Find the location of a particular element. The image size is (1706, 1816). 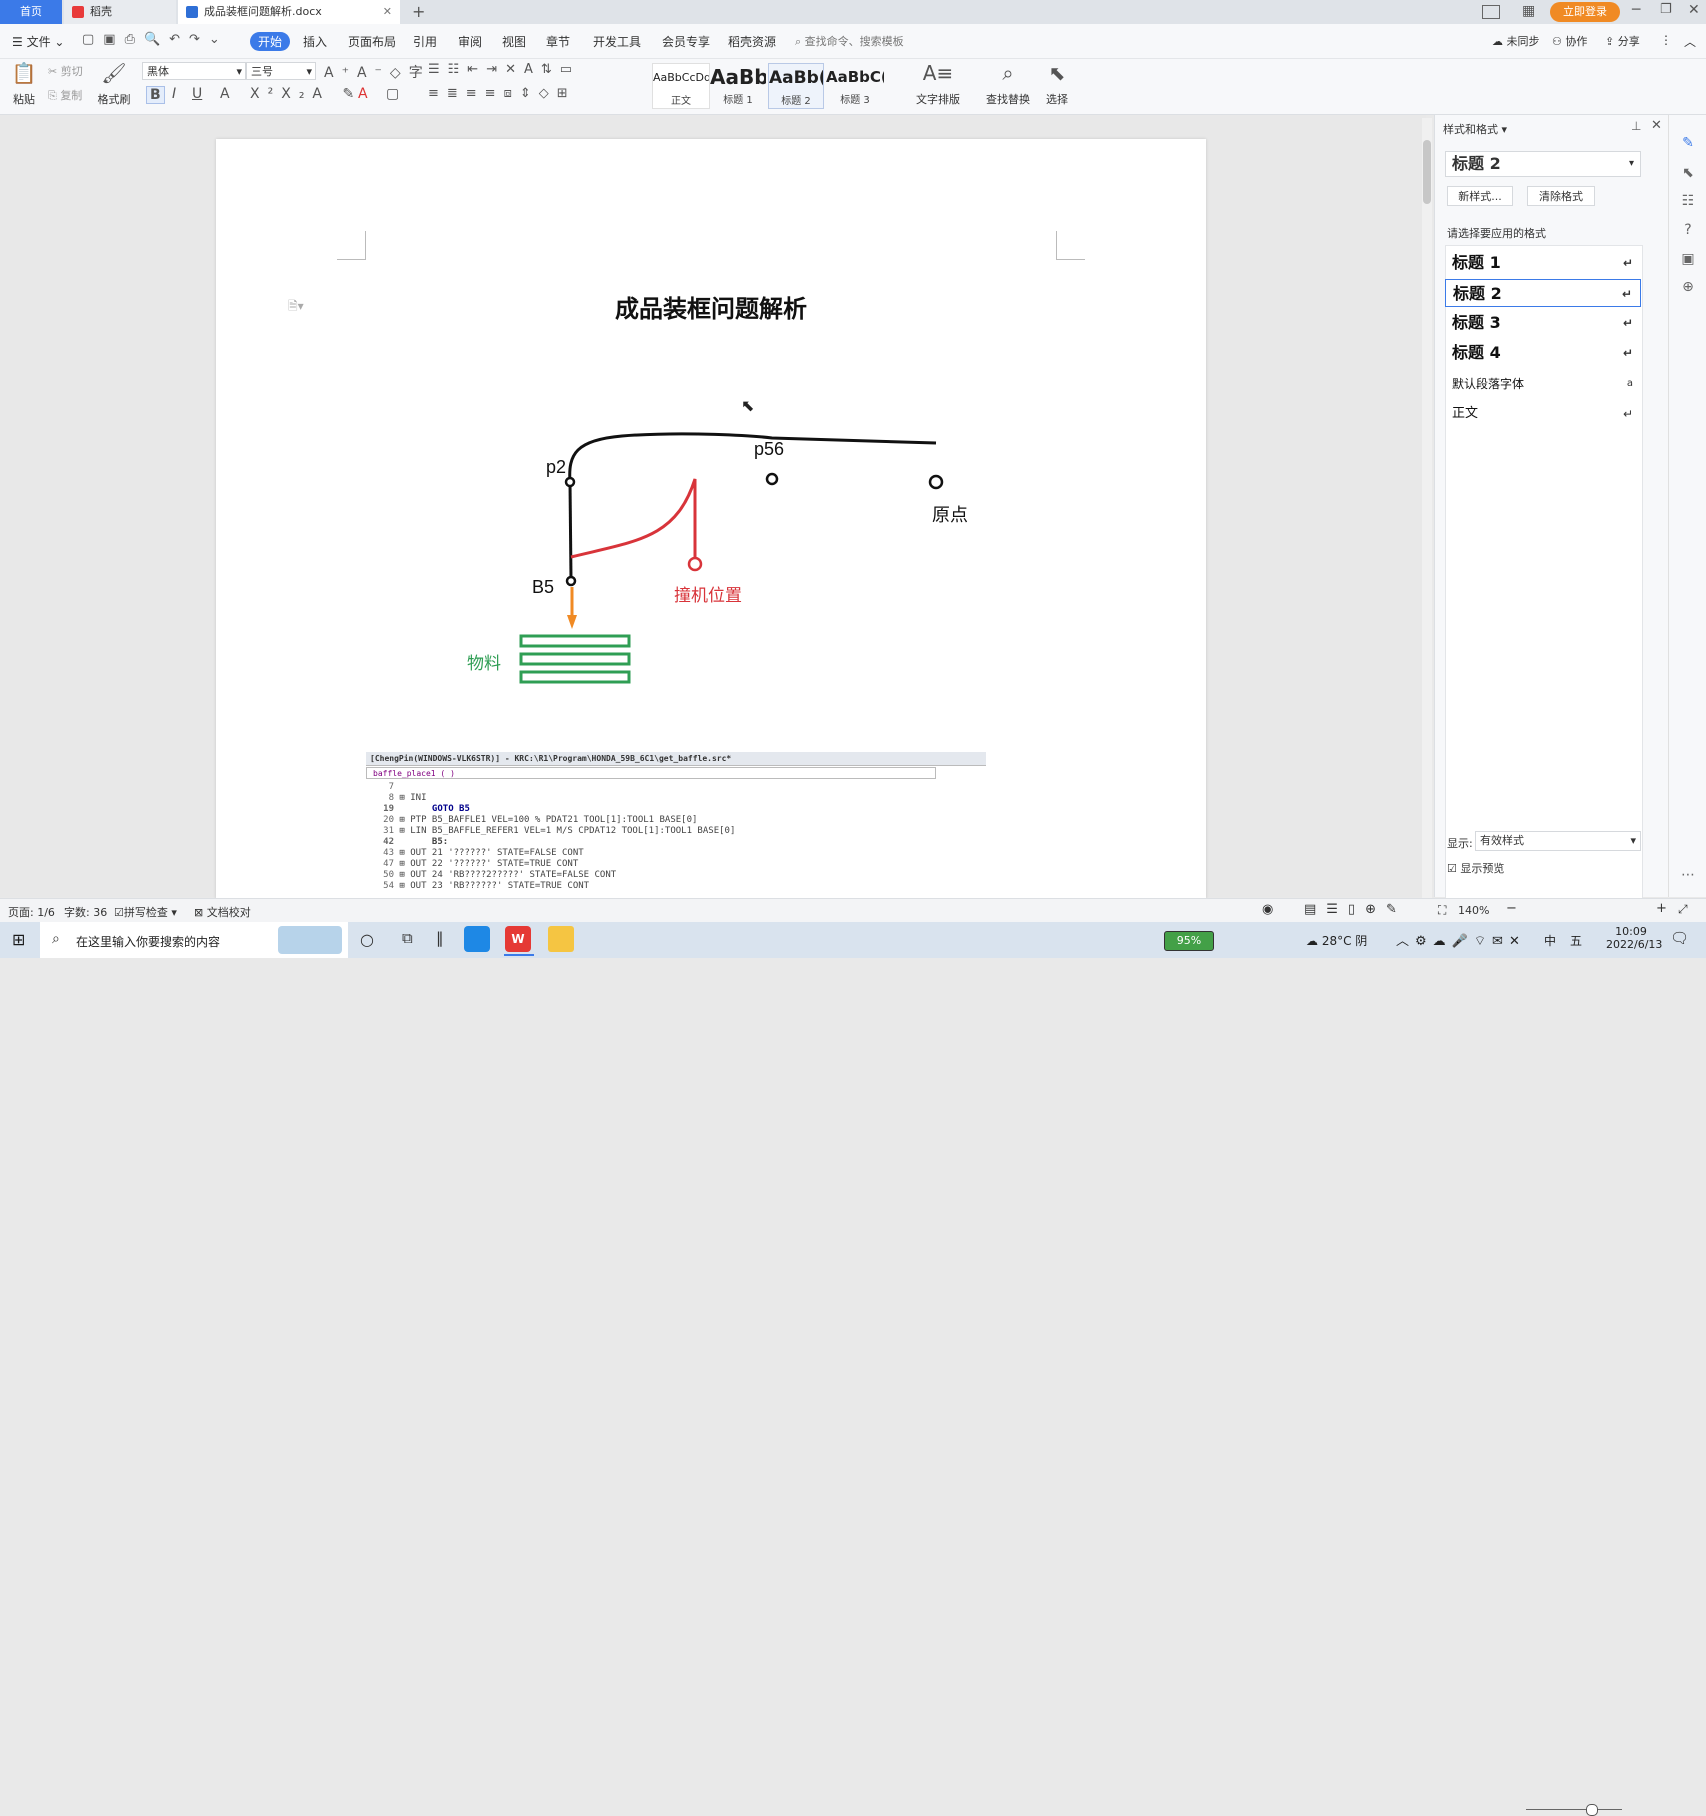

style-list-item: 标题 3 ↵ is located at coordinates (1543, 323).